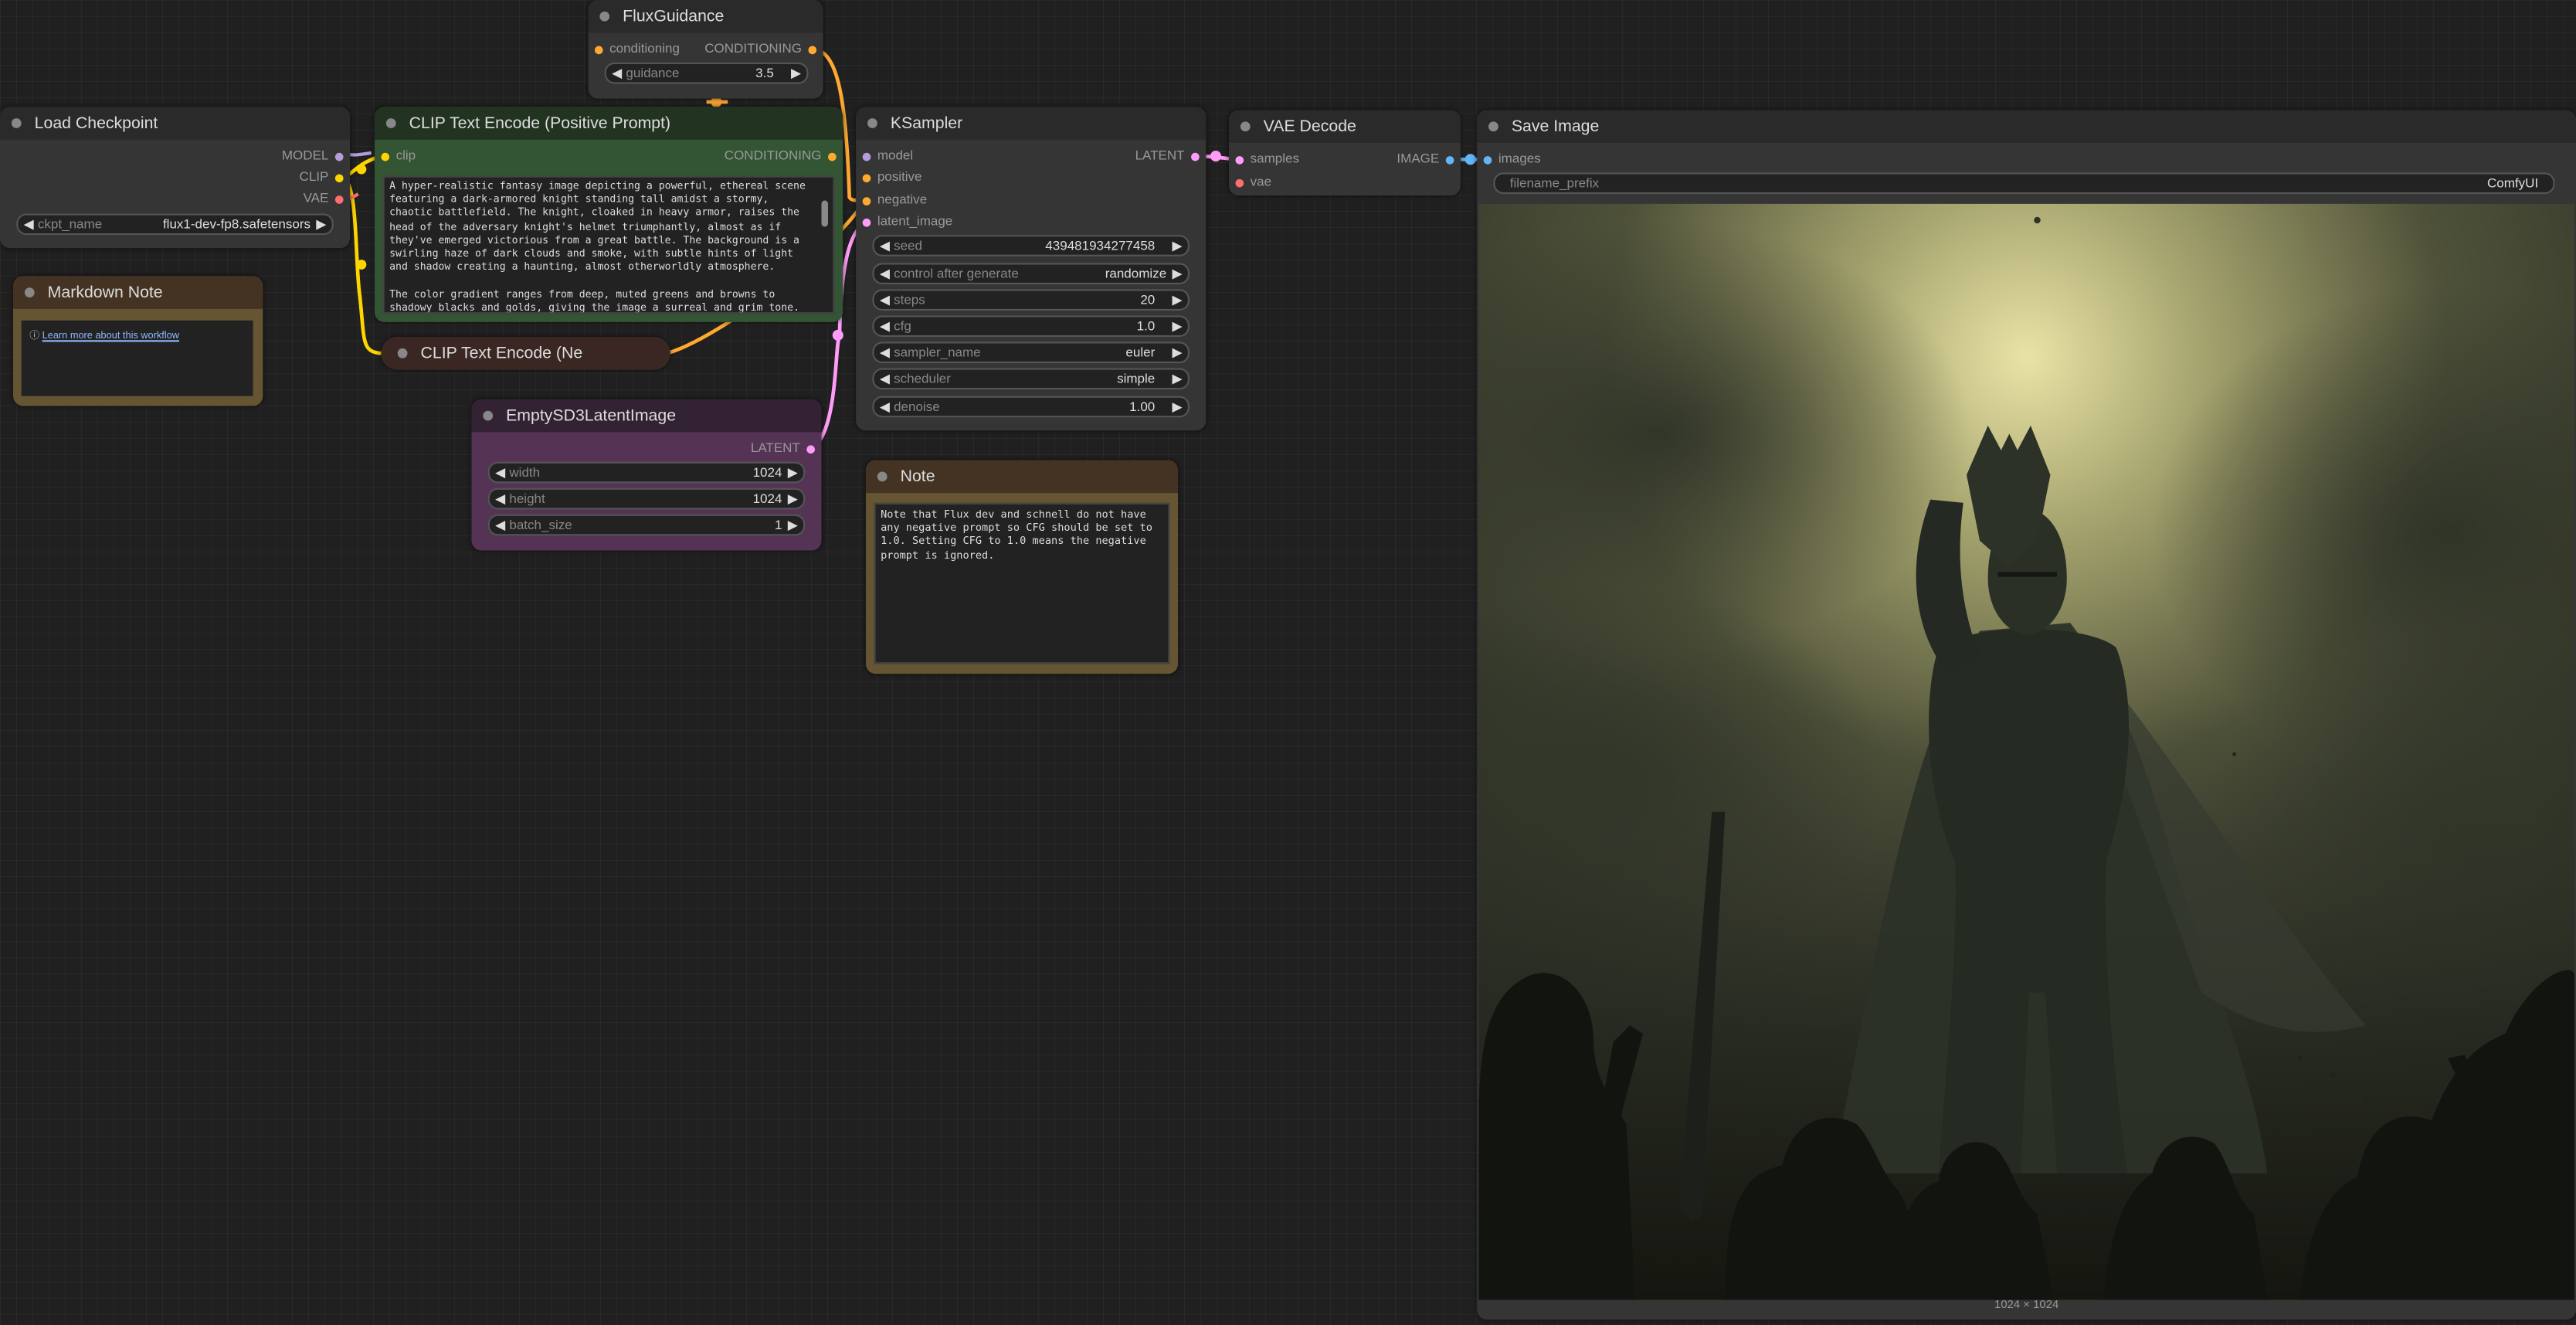 The image size is (2576, 1325). Describe the element at coordinates (327, 199) in the screenshot. I see `output-vae: VAE` at that location.